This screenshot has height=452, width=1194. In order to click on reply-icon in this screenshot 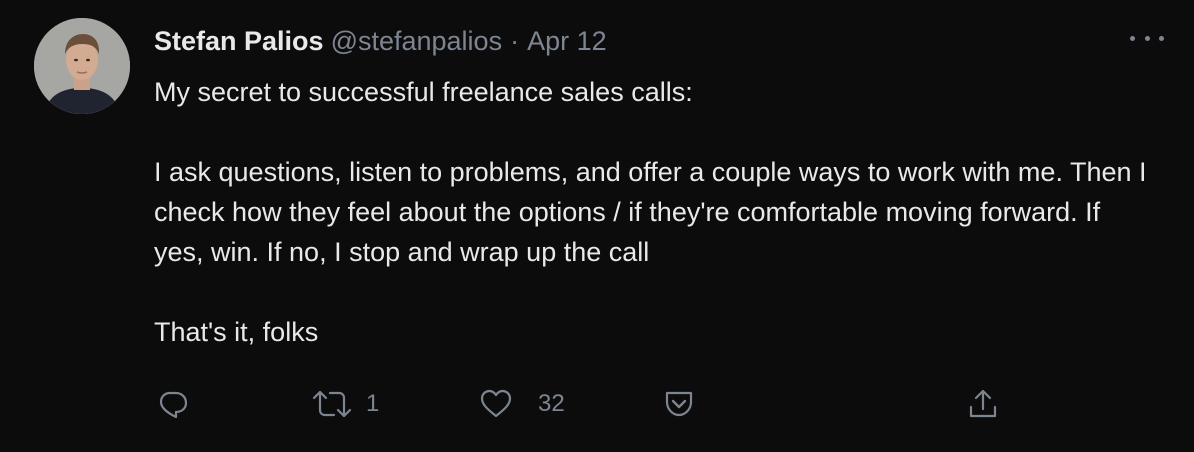, I will do `click(173, 404)`.